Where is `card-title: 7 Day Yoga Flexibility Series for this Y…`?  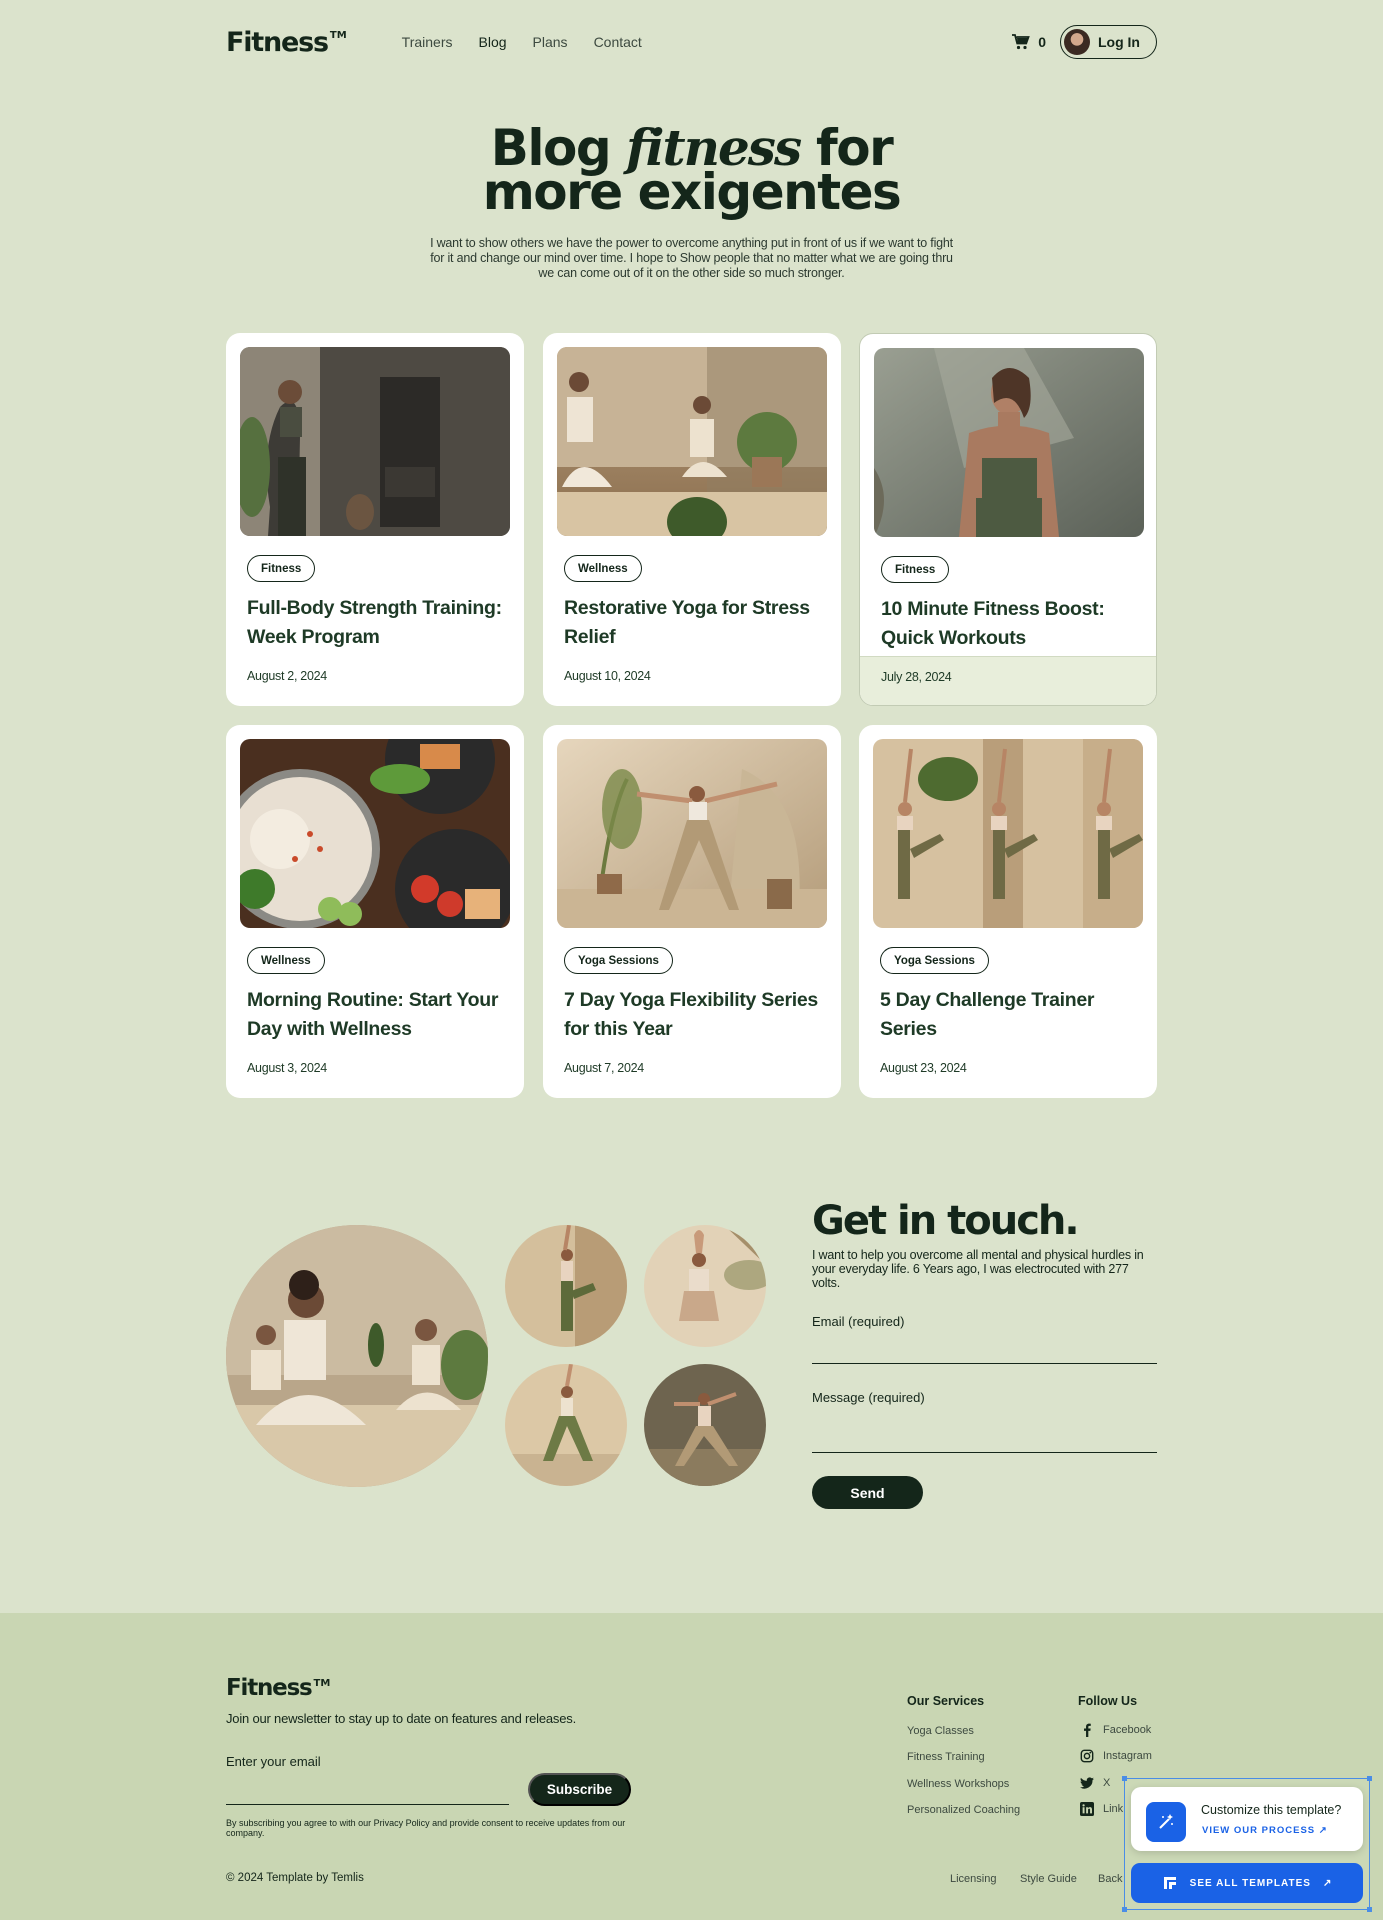 card-title: 7 Day Yoga Flexibility Series for this Y… is located at coordinates (694, 1015).